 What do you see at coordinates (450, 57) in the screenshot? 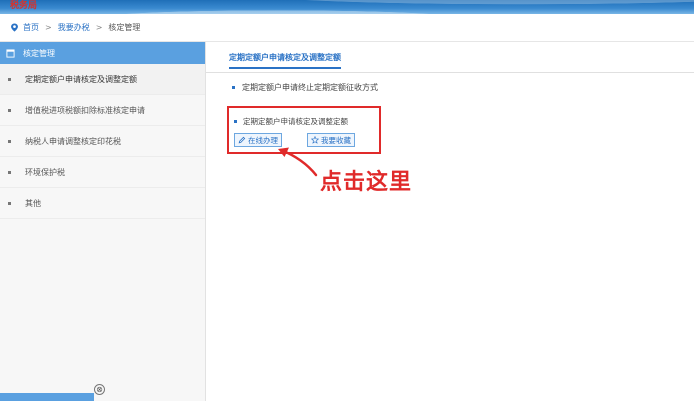
I see `tab-strip: 定期定额户申请核定及调整定额` at bounding box center [450, 57].